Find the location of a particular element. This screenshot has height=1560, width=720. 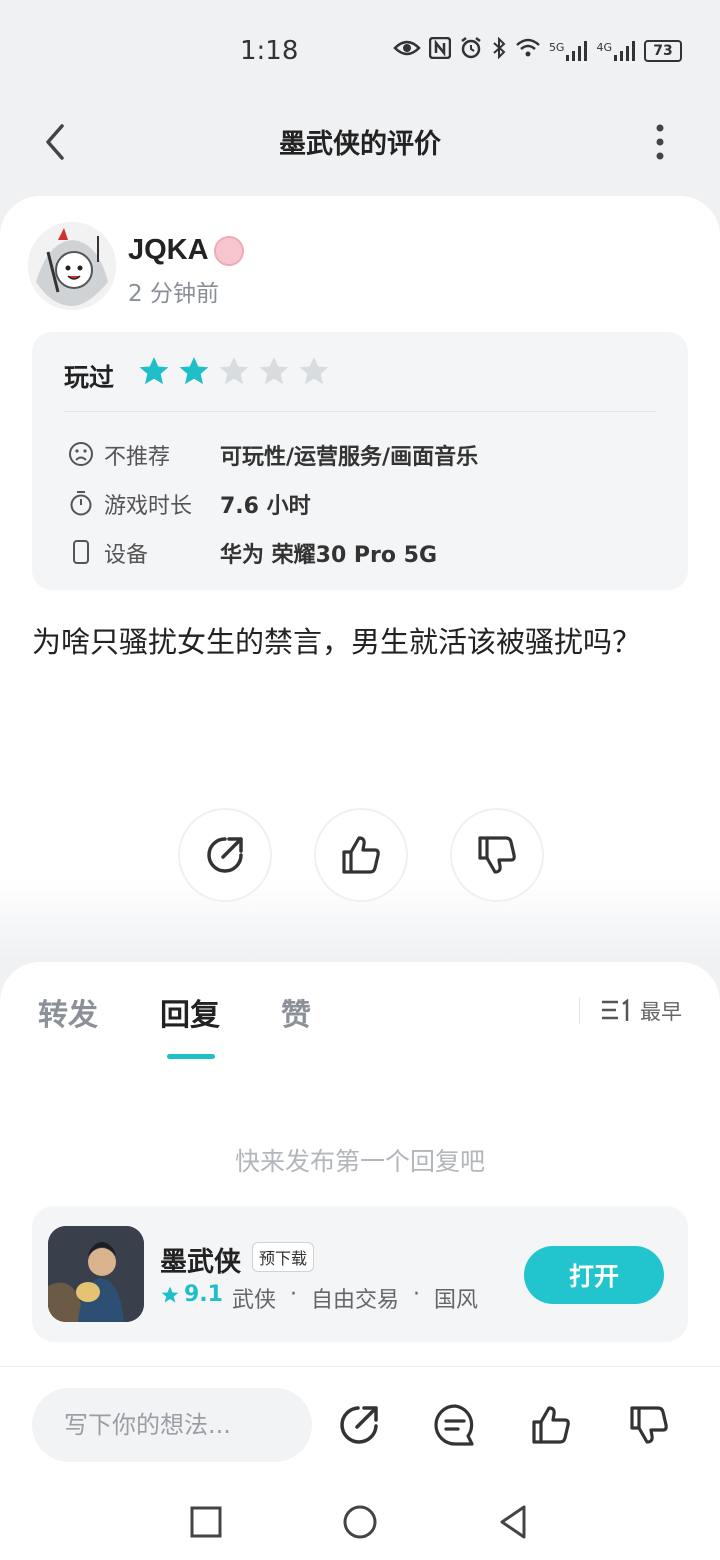

eye-icon is located at coordinates (407, 51).